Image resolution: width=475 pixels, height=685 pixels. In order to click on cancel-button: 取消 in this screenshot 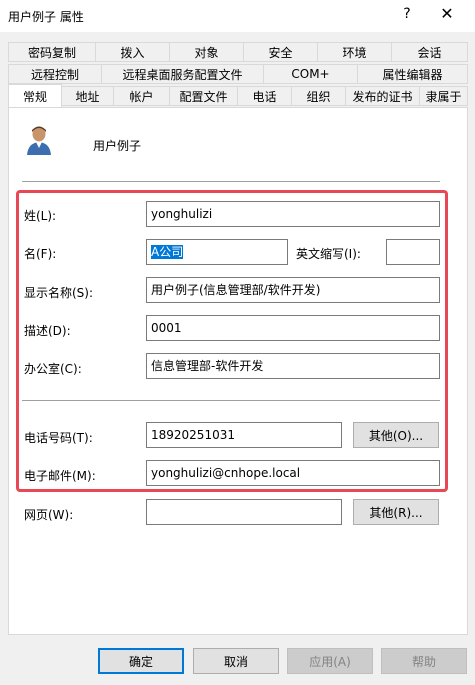, I will do `click(236, 661)`.